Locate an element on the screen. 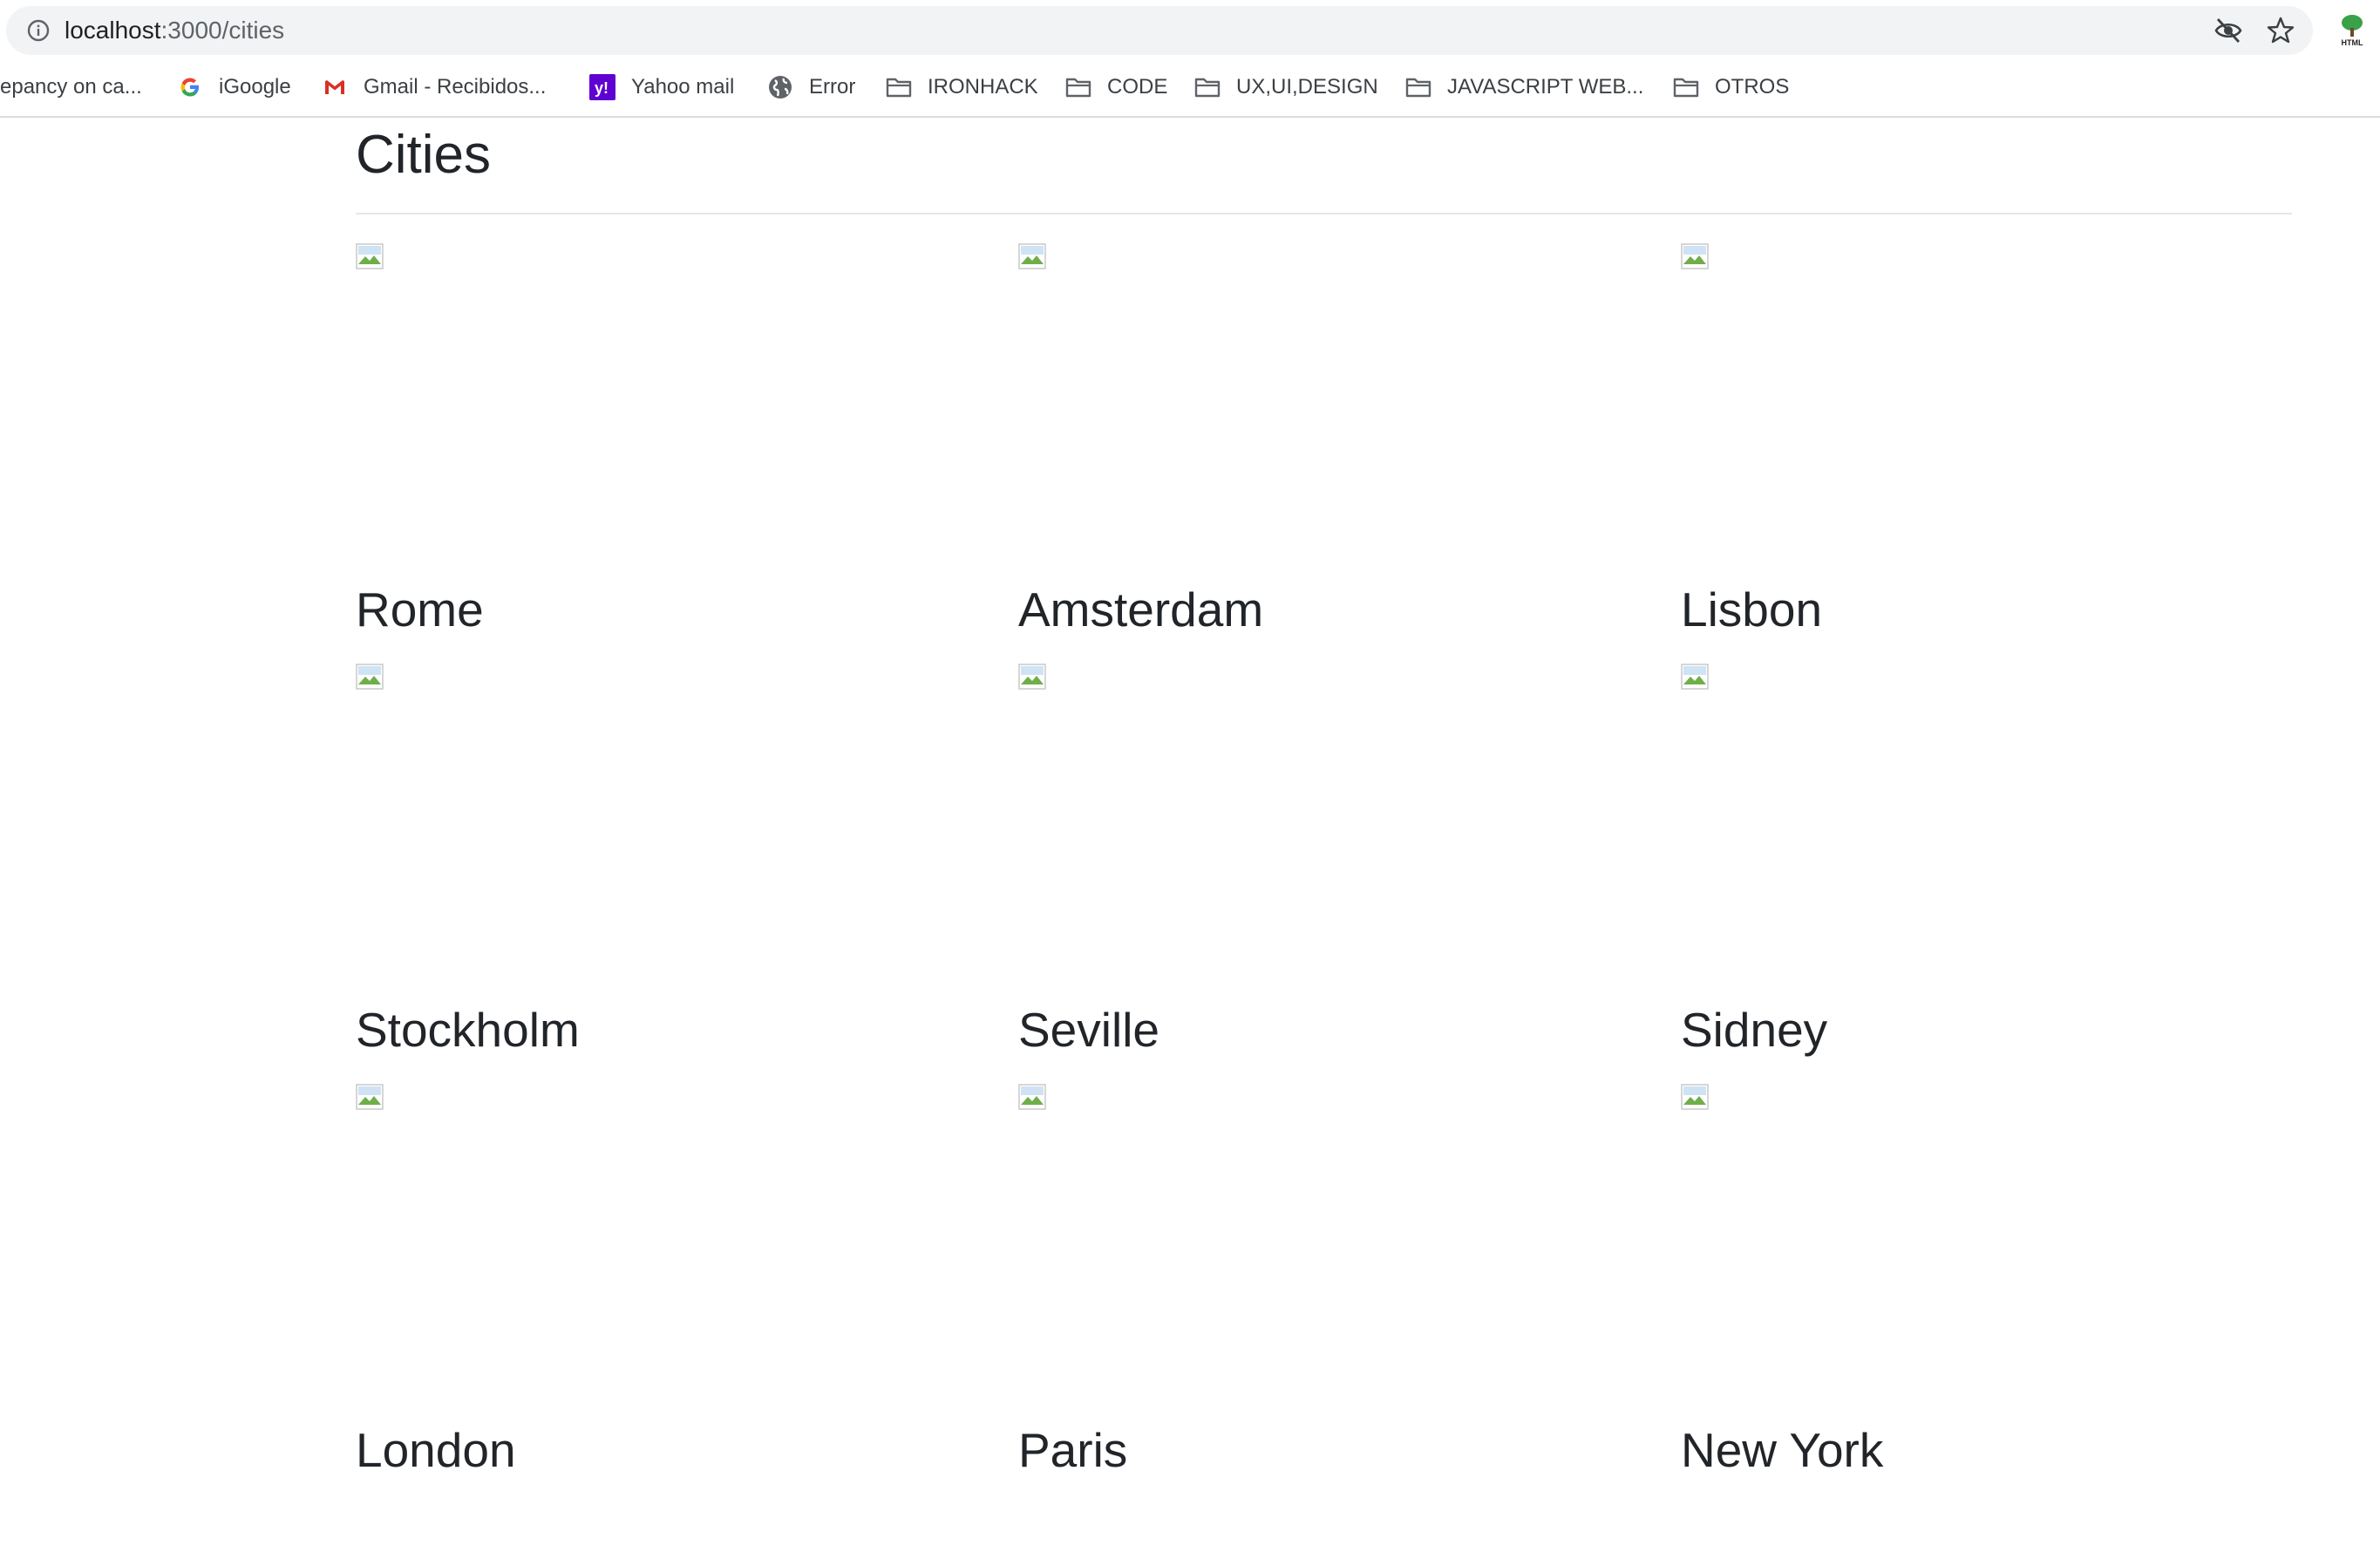 This screenshot has width=2380, height=1566. svg-text: y! is located at coordinates (602, 88).